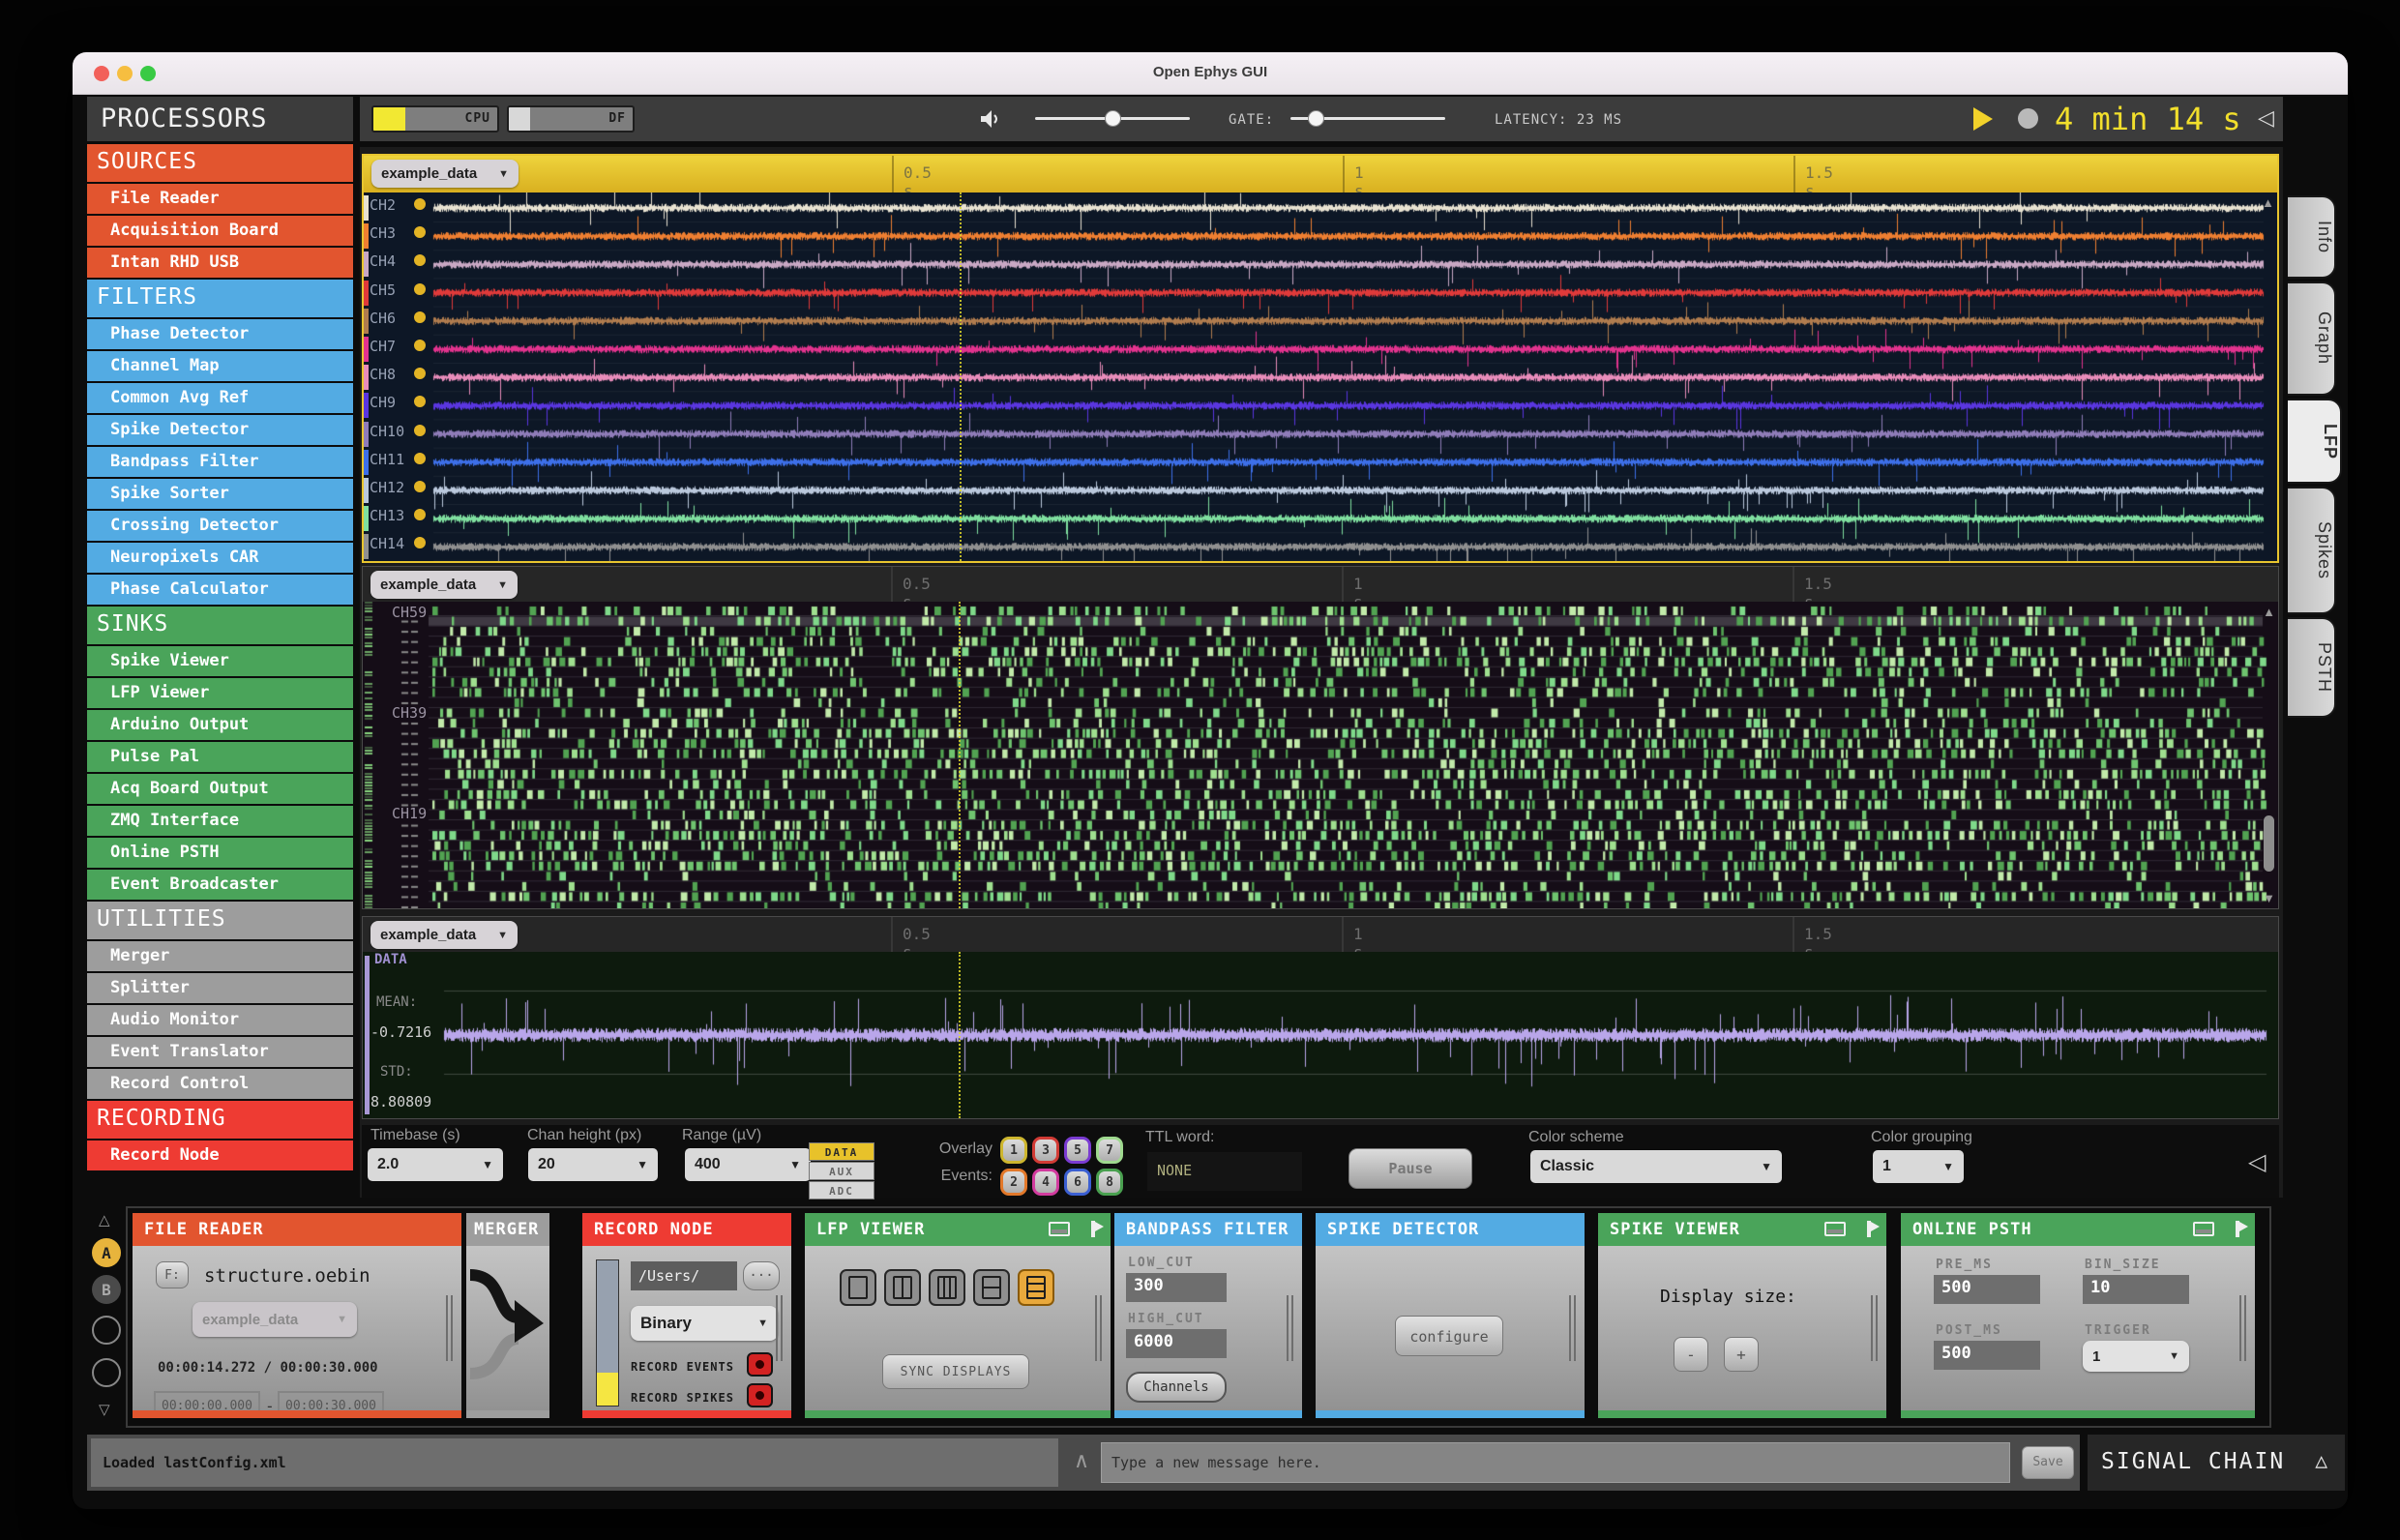 This screenshot has width=2400, height=1540. What do you see at coordinates (220, 558) in the screenshot?
I see `sidebar-item-neuropixels-car: Neuropixels CAR` at bounding box center [220, 558].